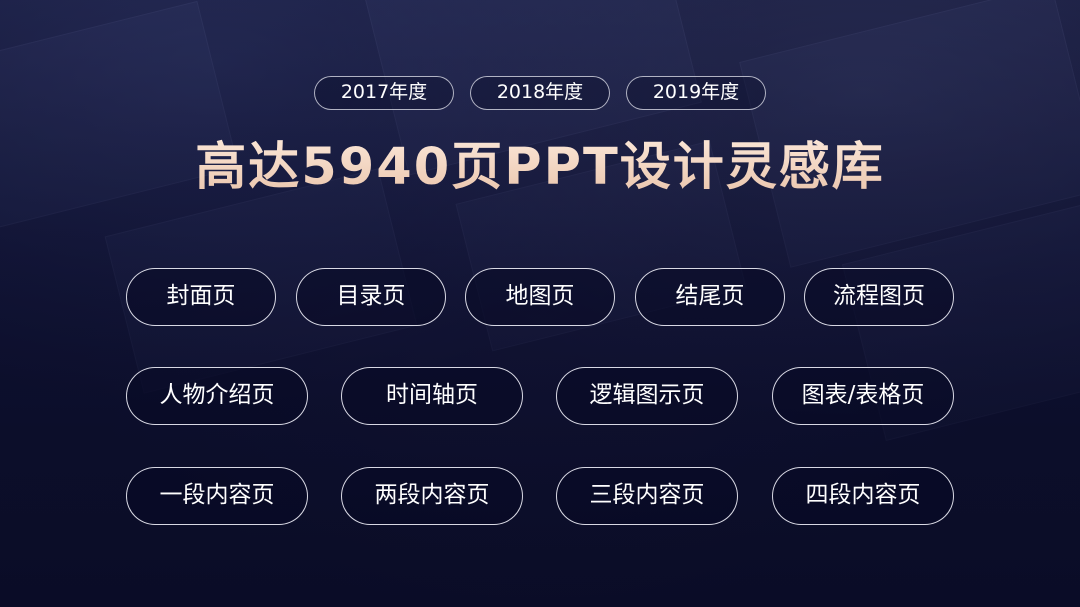  Describe the element at coordinates (647, 496) in the screenshot. I see `category-three-section-page: 三段内容页` at that location.